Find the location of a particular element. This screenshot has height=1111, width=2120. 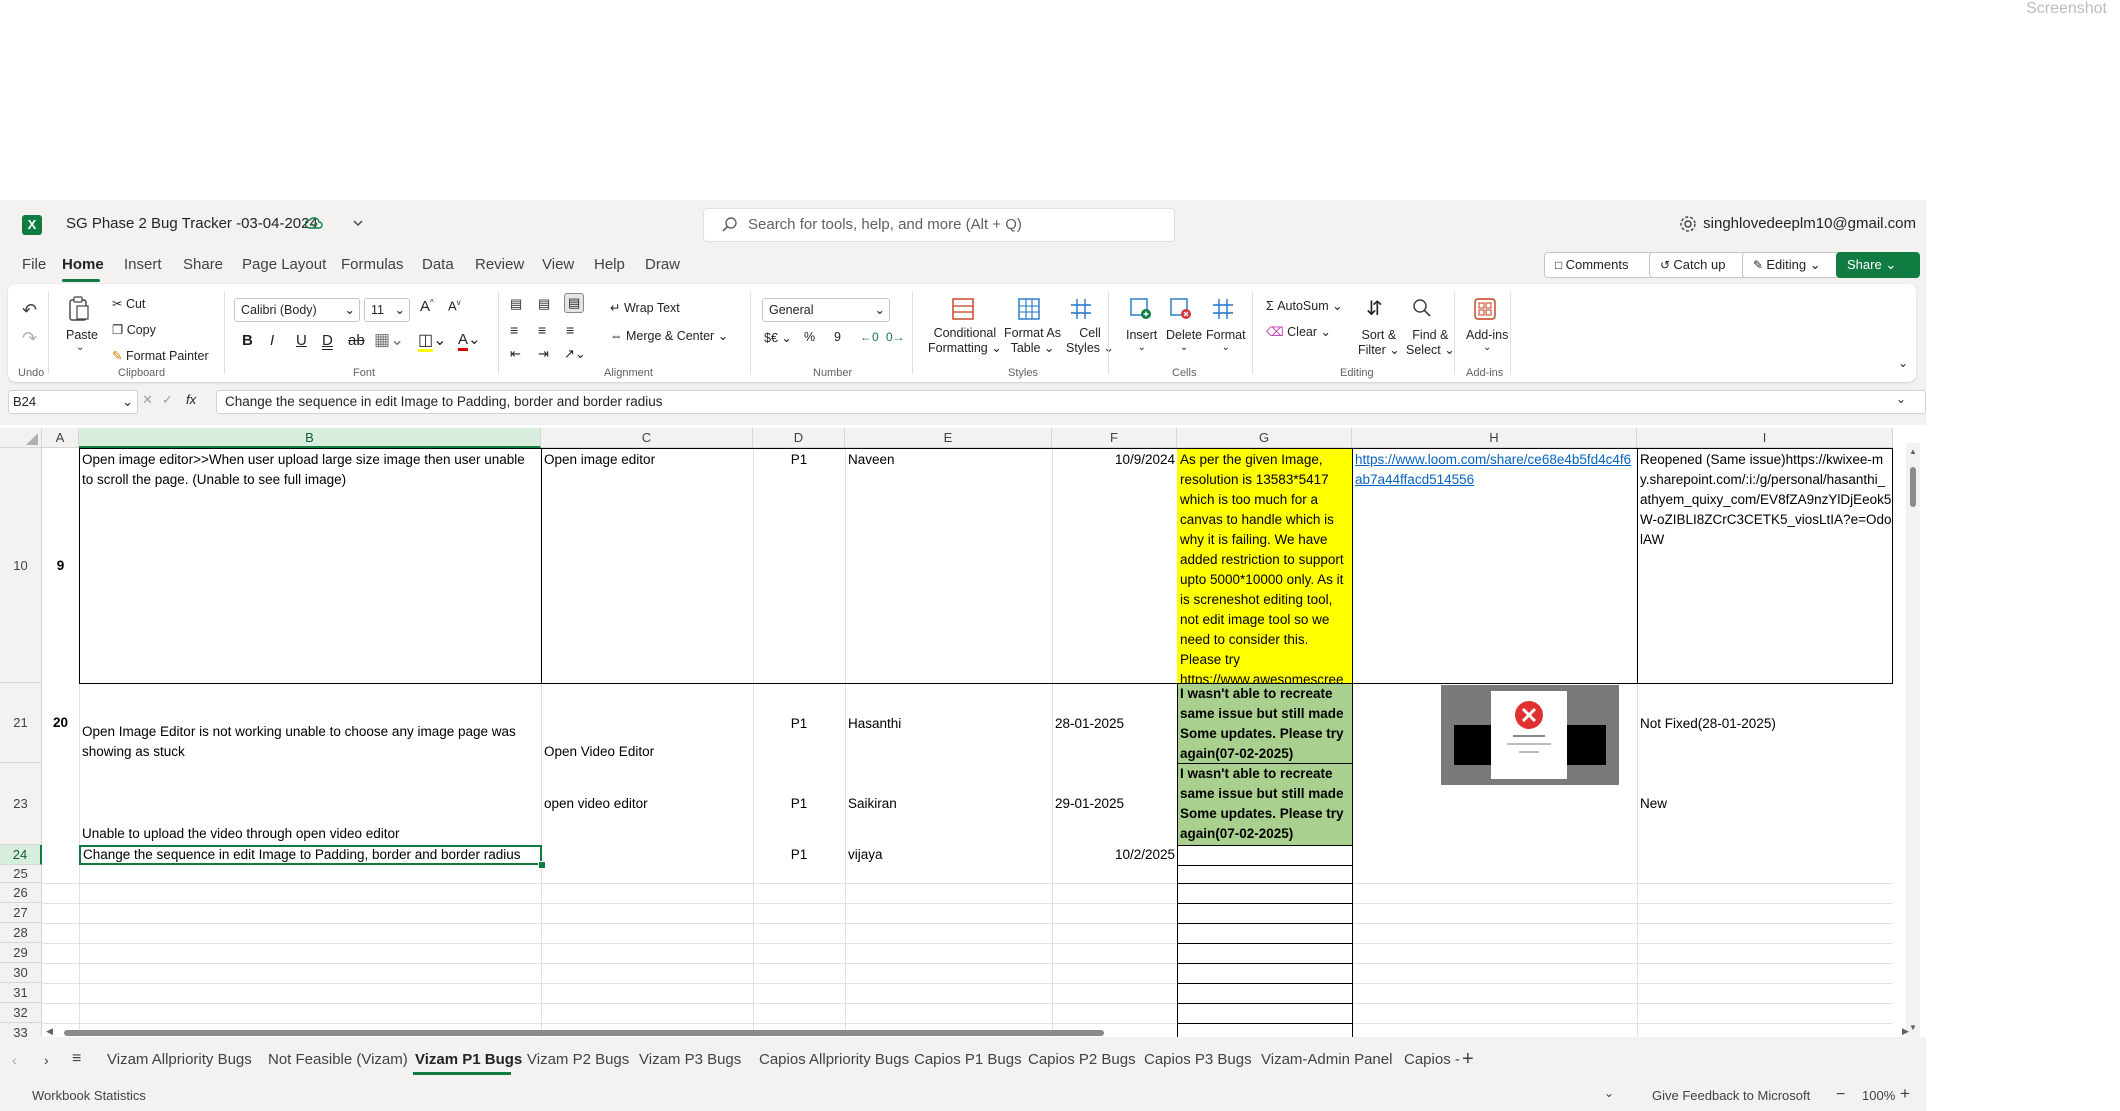

cell-e24: vijaya is located at coordinates (948, 855).